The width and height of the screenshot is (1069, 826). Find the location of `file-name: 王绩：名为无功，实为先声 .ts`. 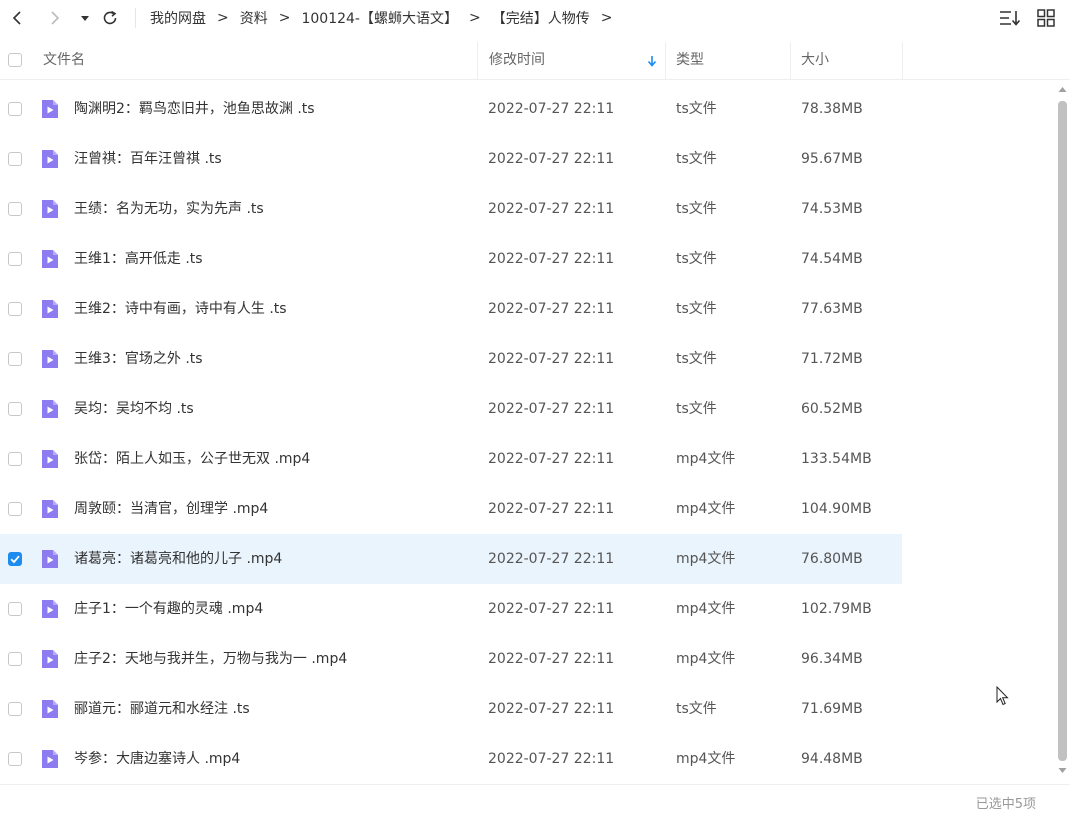

file-name: 王绩：名为无功，实为先声 .ts is located at coordinates (169, 209).